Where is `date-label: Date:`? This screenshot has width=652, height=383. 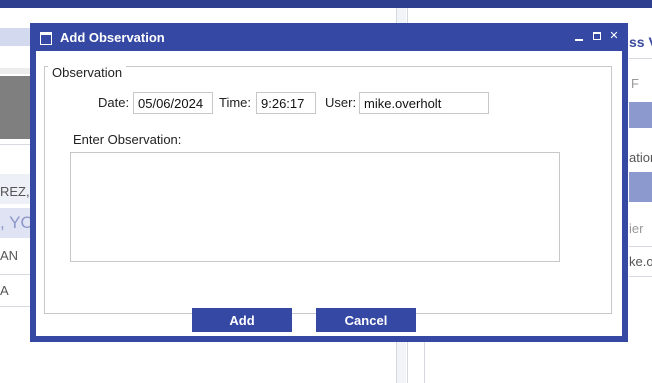
date-label: Date: is located at coordinates (114, 102).